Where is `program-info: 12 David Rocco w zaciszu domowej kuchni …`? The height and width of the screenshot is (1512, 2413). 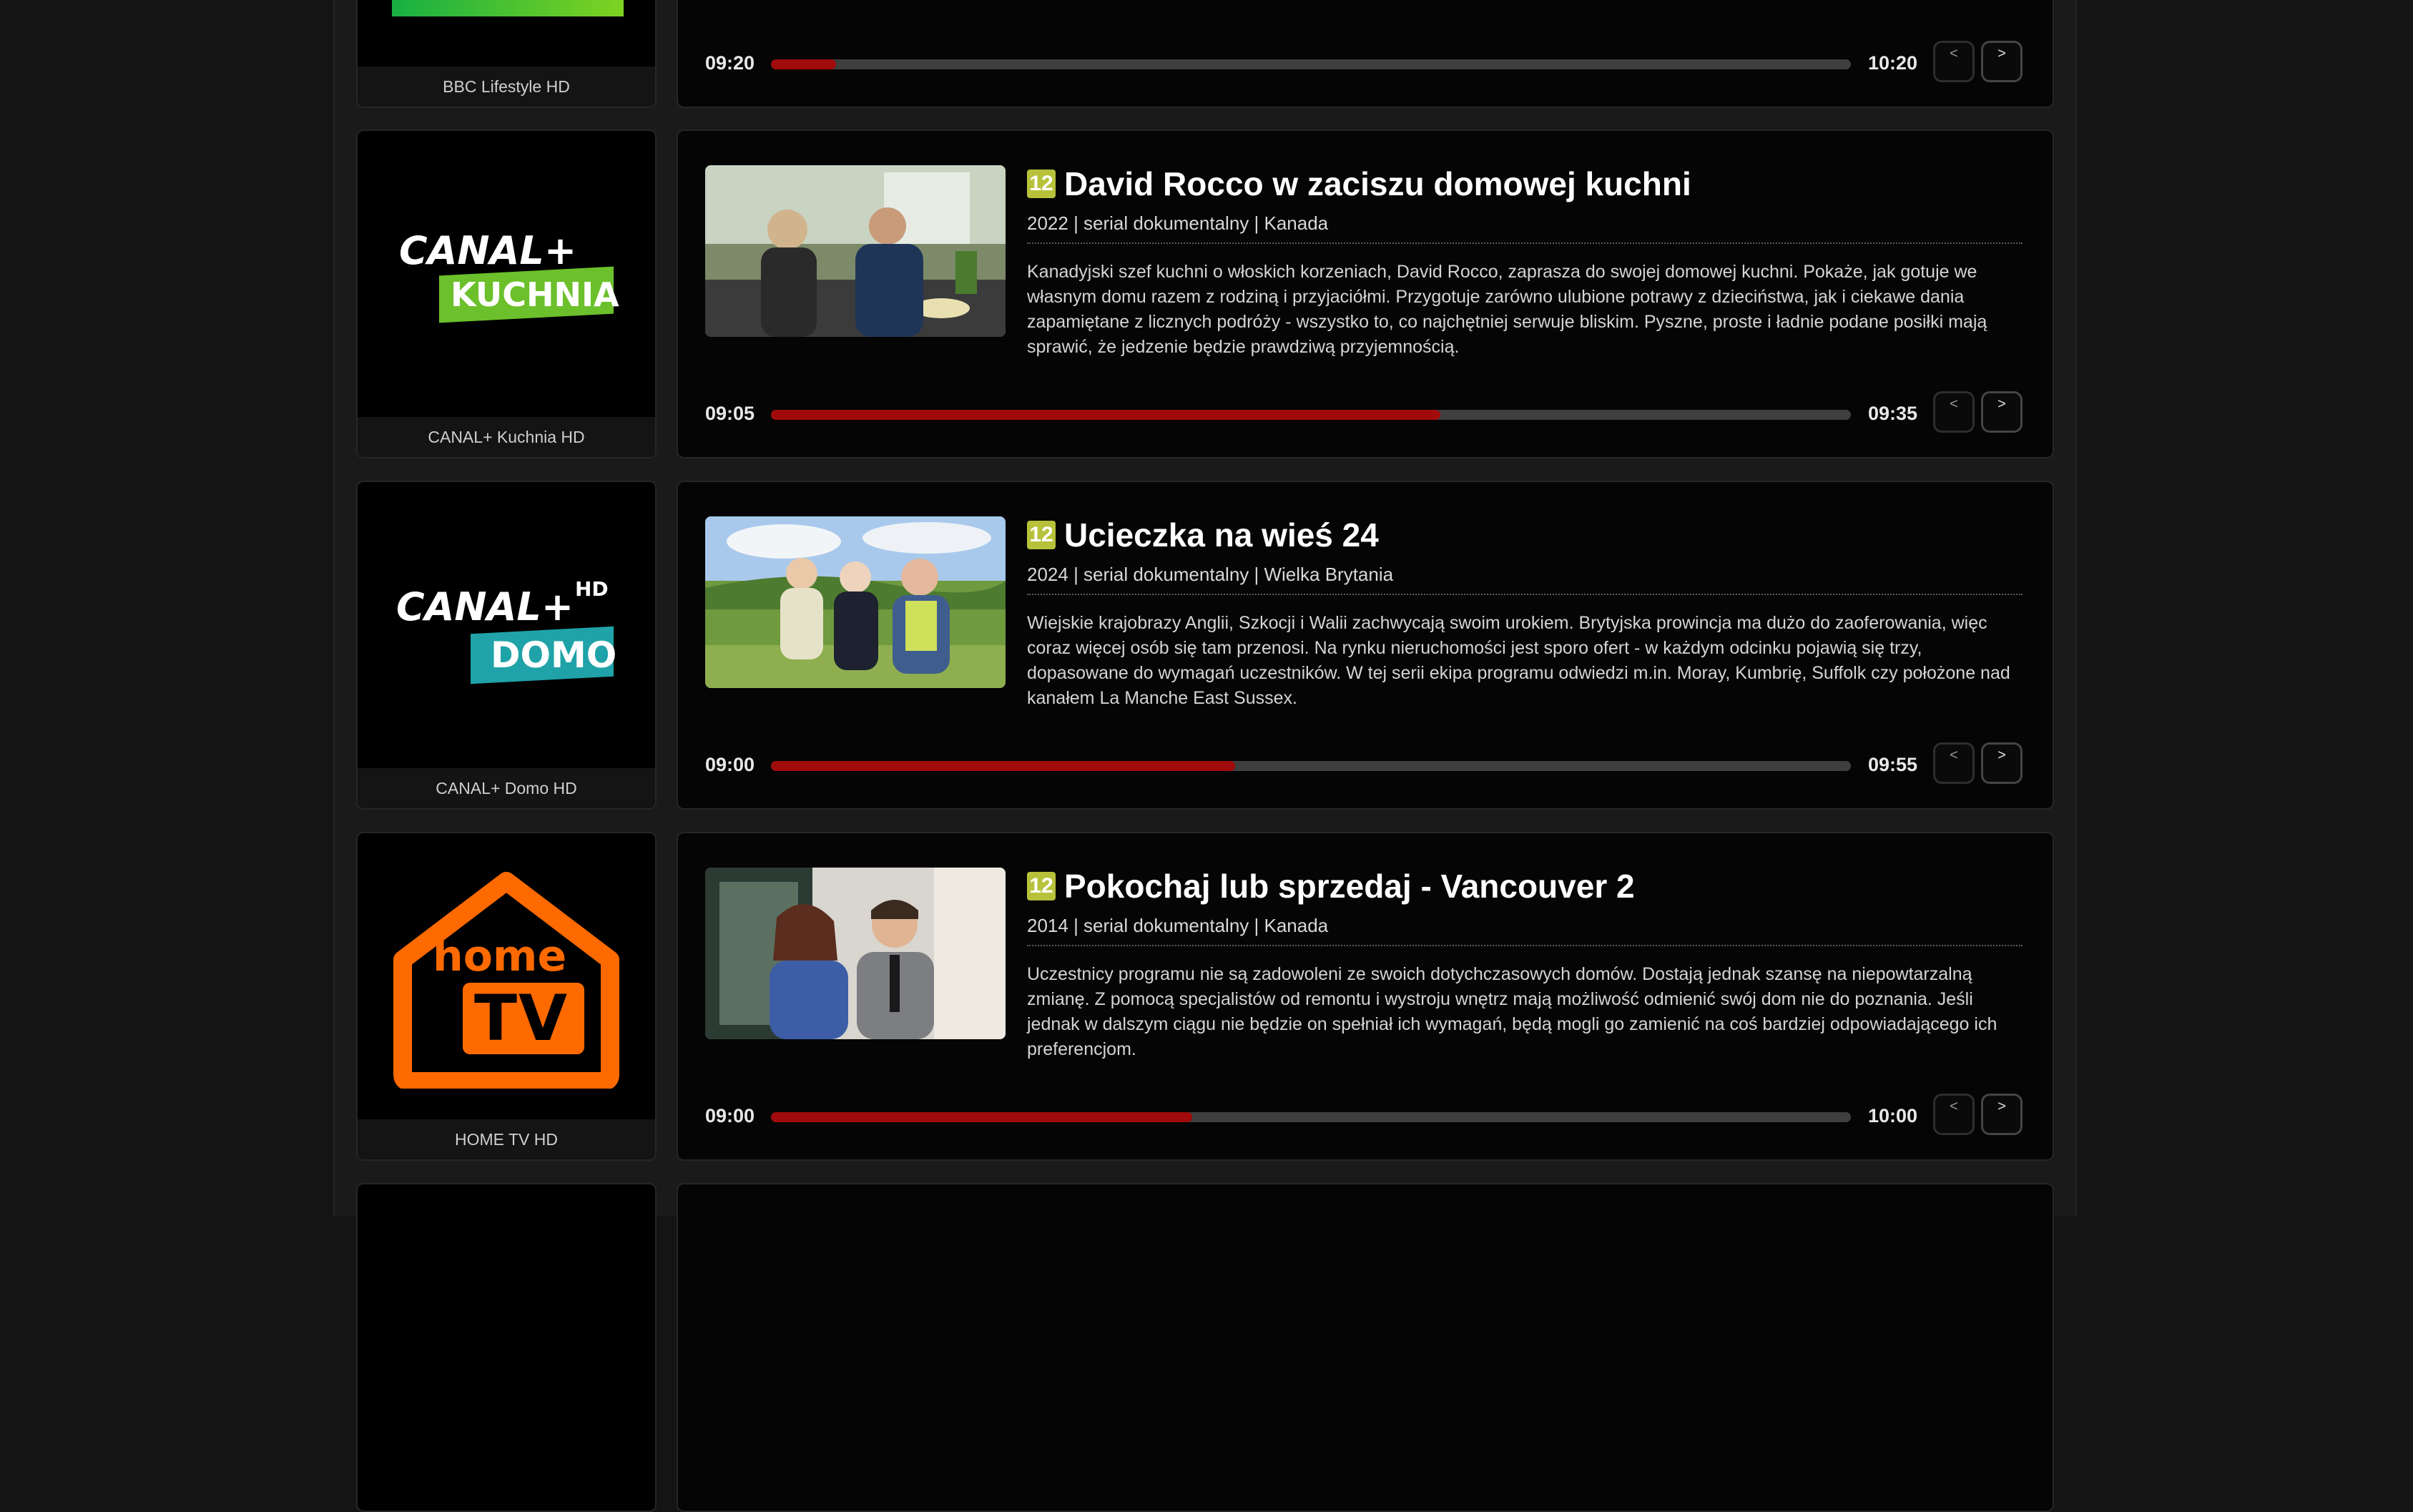 program-info: 12 David Rocco w zaciszu domowej kuchni … is located at coordinates (1525, 261).